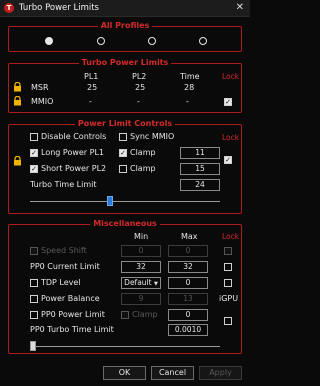  What do you see at coordinates (138, 282) in the screenshot?
I see `tdp-level-selected: Default` at bounding box center [138, 282].